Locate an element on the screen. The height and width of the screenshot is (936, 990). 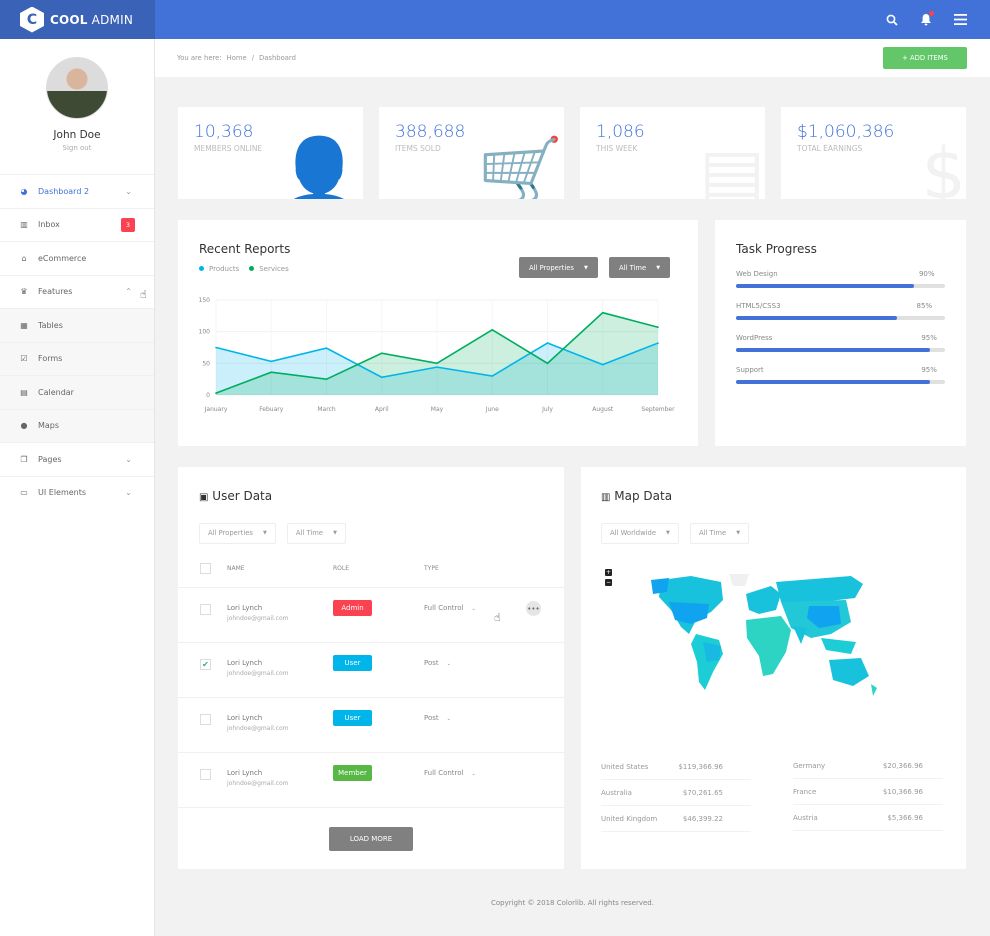
more-options-button: ••• is located at coordinates (533, 608).